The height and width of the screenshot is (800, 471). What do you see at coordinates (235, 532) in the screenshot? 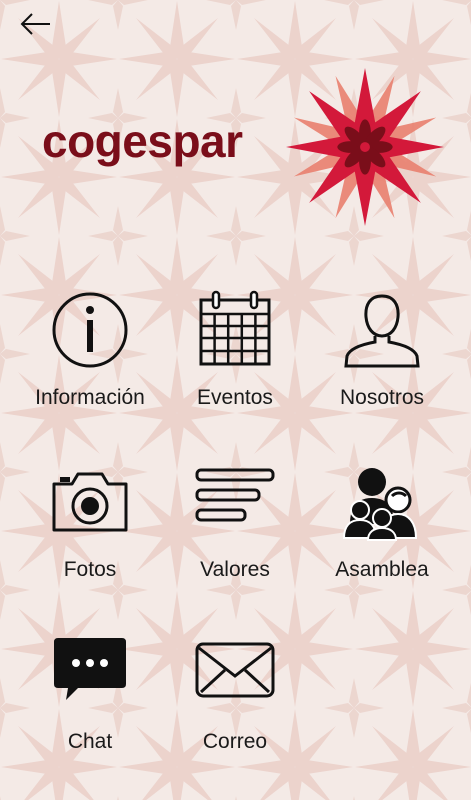
I see `menu-item-valores: Valores` at bounding box center [235, 532].